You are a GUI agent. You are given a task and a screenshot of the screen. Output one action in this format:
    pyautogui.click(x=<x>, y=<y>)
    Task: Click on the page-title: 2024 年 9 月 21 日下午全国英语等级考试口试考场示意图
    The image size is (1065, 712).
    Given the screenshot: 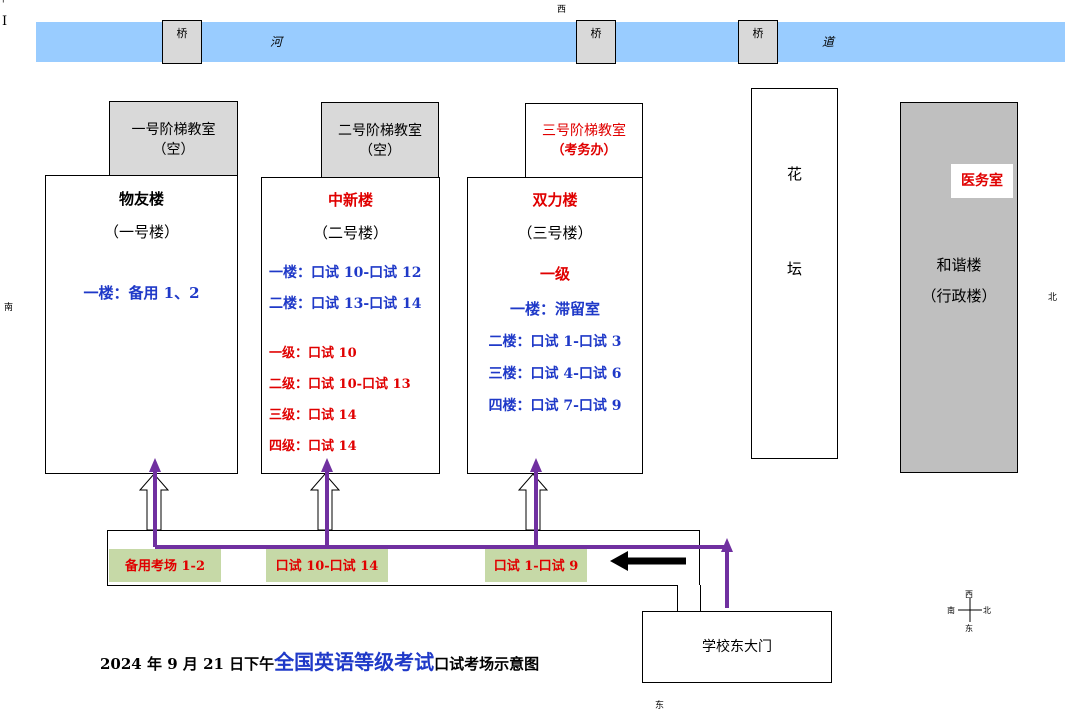 What is the action you would take?
    pyautogui.click(x=319, y=660)
    